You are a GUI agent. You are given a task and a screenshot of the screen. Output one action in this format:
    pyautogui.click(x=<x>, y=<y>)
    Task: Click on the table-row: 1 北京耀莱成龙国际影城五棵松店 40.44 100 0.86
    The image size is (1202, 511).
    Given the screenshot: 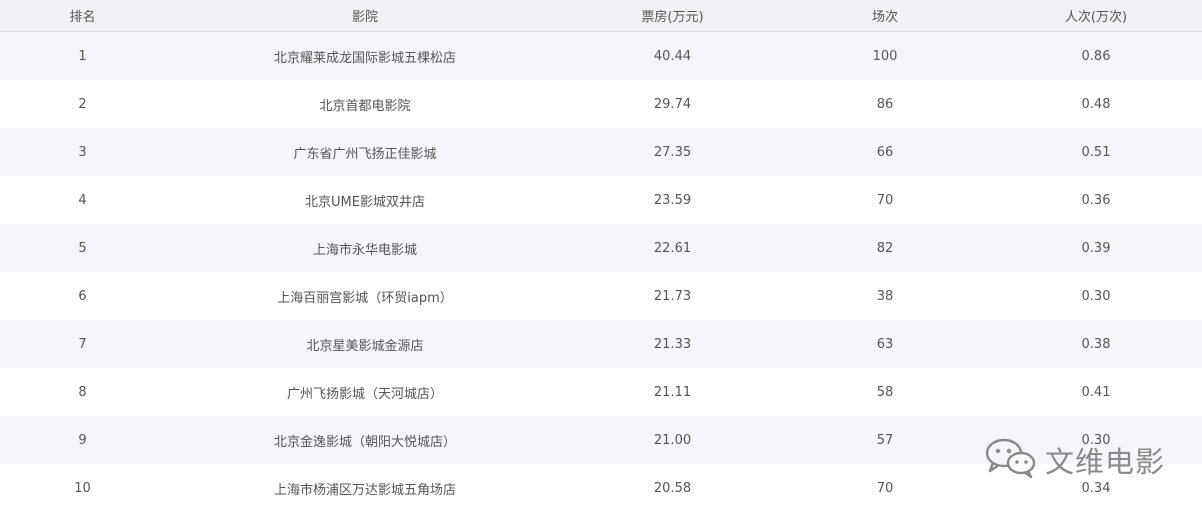 What is the action you would take?
    pyautogui.click(x=601, y=55)
    